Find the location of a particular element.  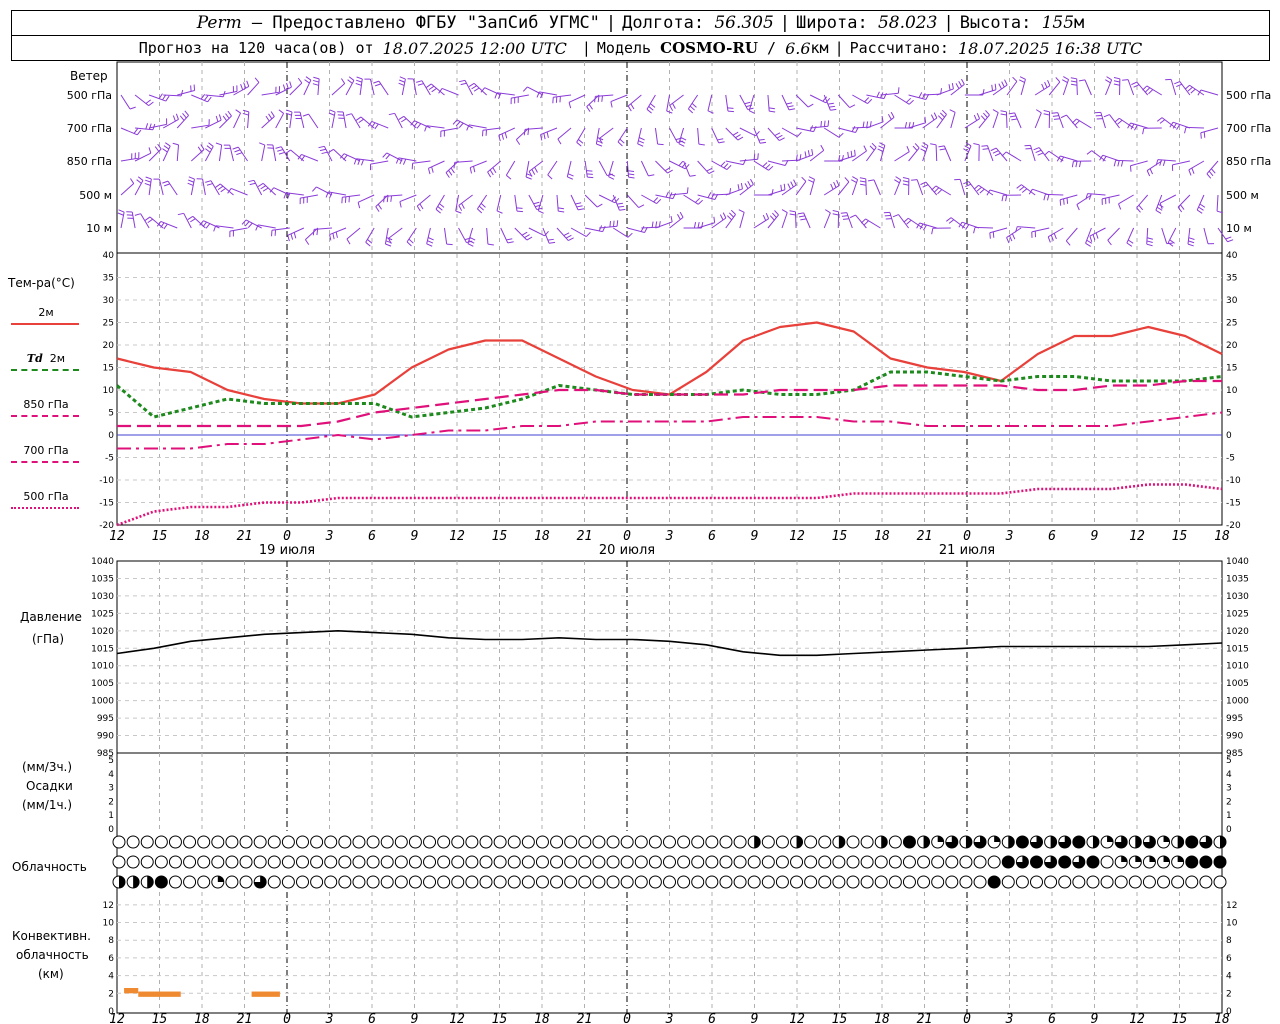

temp-tick-left: 0 is located at coordinates (111, 436).